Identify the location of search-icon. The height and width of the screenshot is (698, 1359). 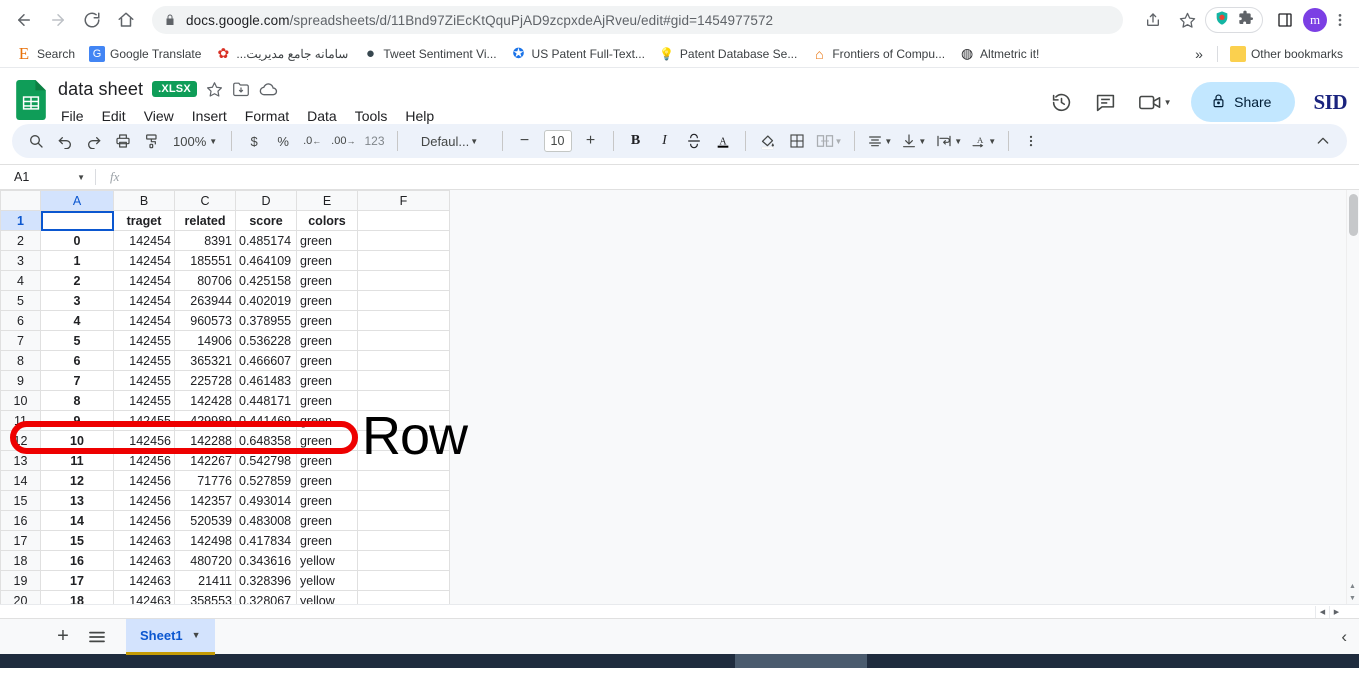
(36, 141).